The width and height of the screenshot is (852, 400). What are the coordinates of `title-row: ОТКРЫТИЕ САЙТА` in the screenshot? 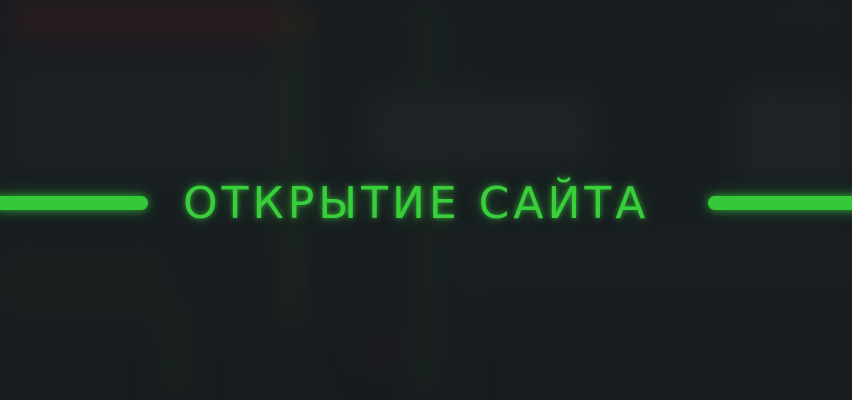 It's located at (426, 204).